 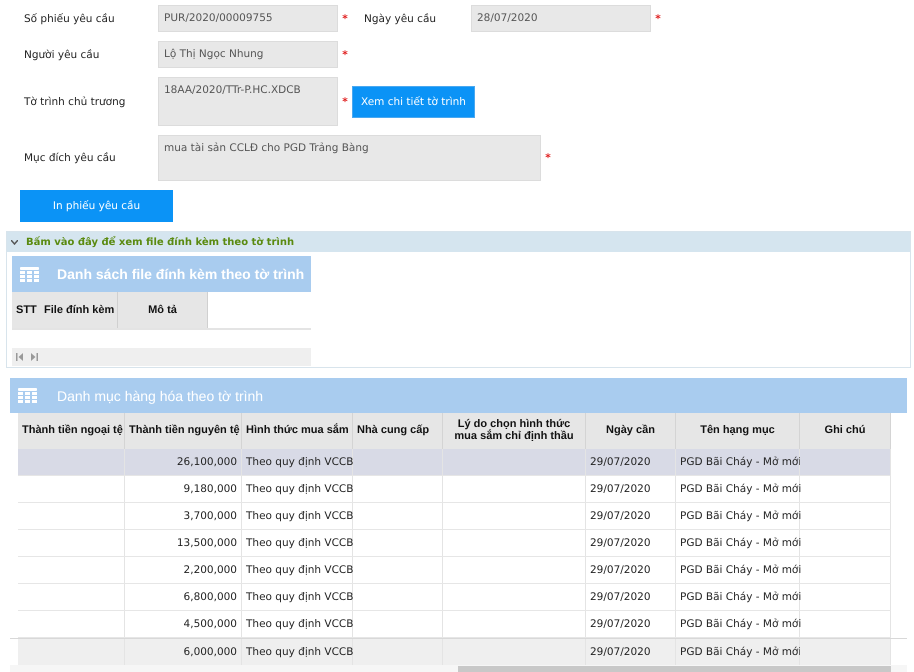 I want to click on column-header: File đính kèm, so click(x=80, y=310).